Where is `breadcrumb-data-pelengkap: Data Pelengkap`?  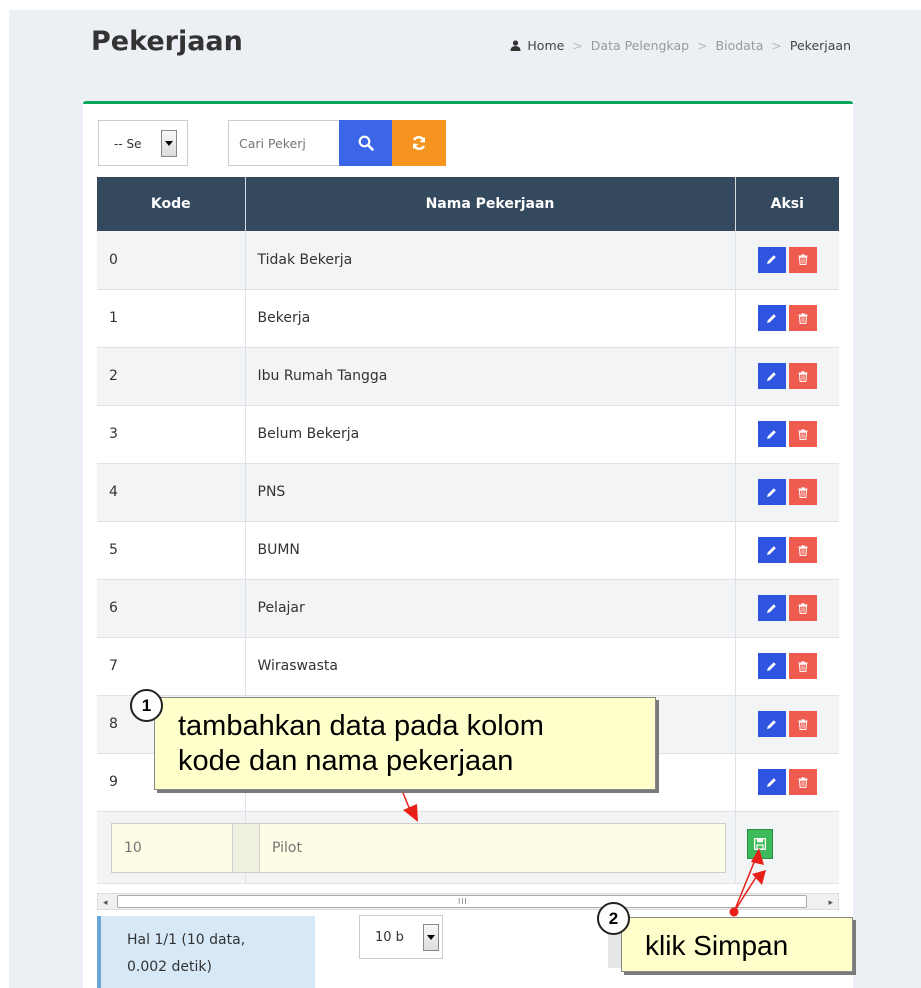
breadcrumb-data-pelengkap: Data Pelengkap is located at coordinates (640, 45).